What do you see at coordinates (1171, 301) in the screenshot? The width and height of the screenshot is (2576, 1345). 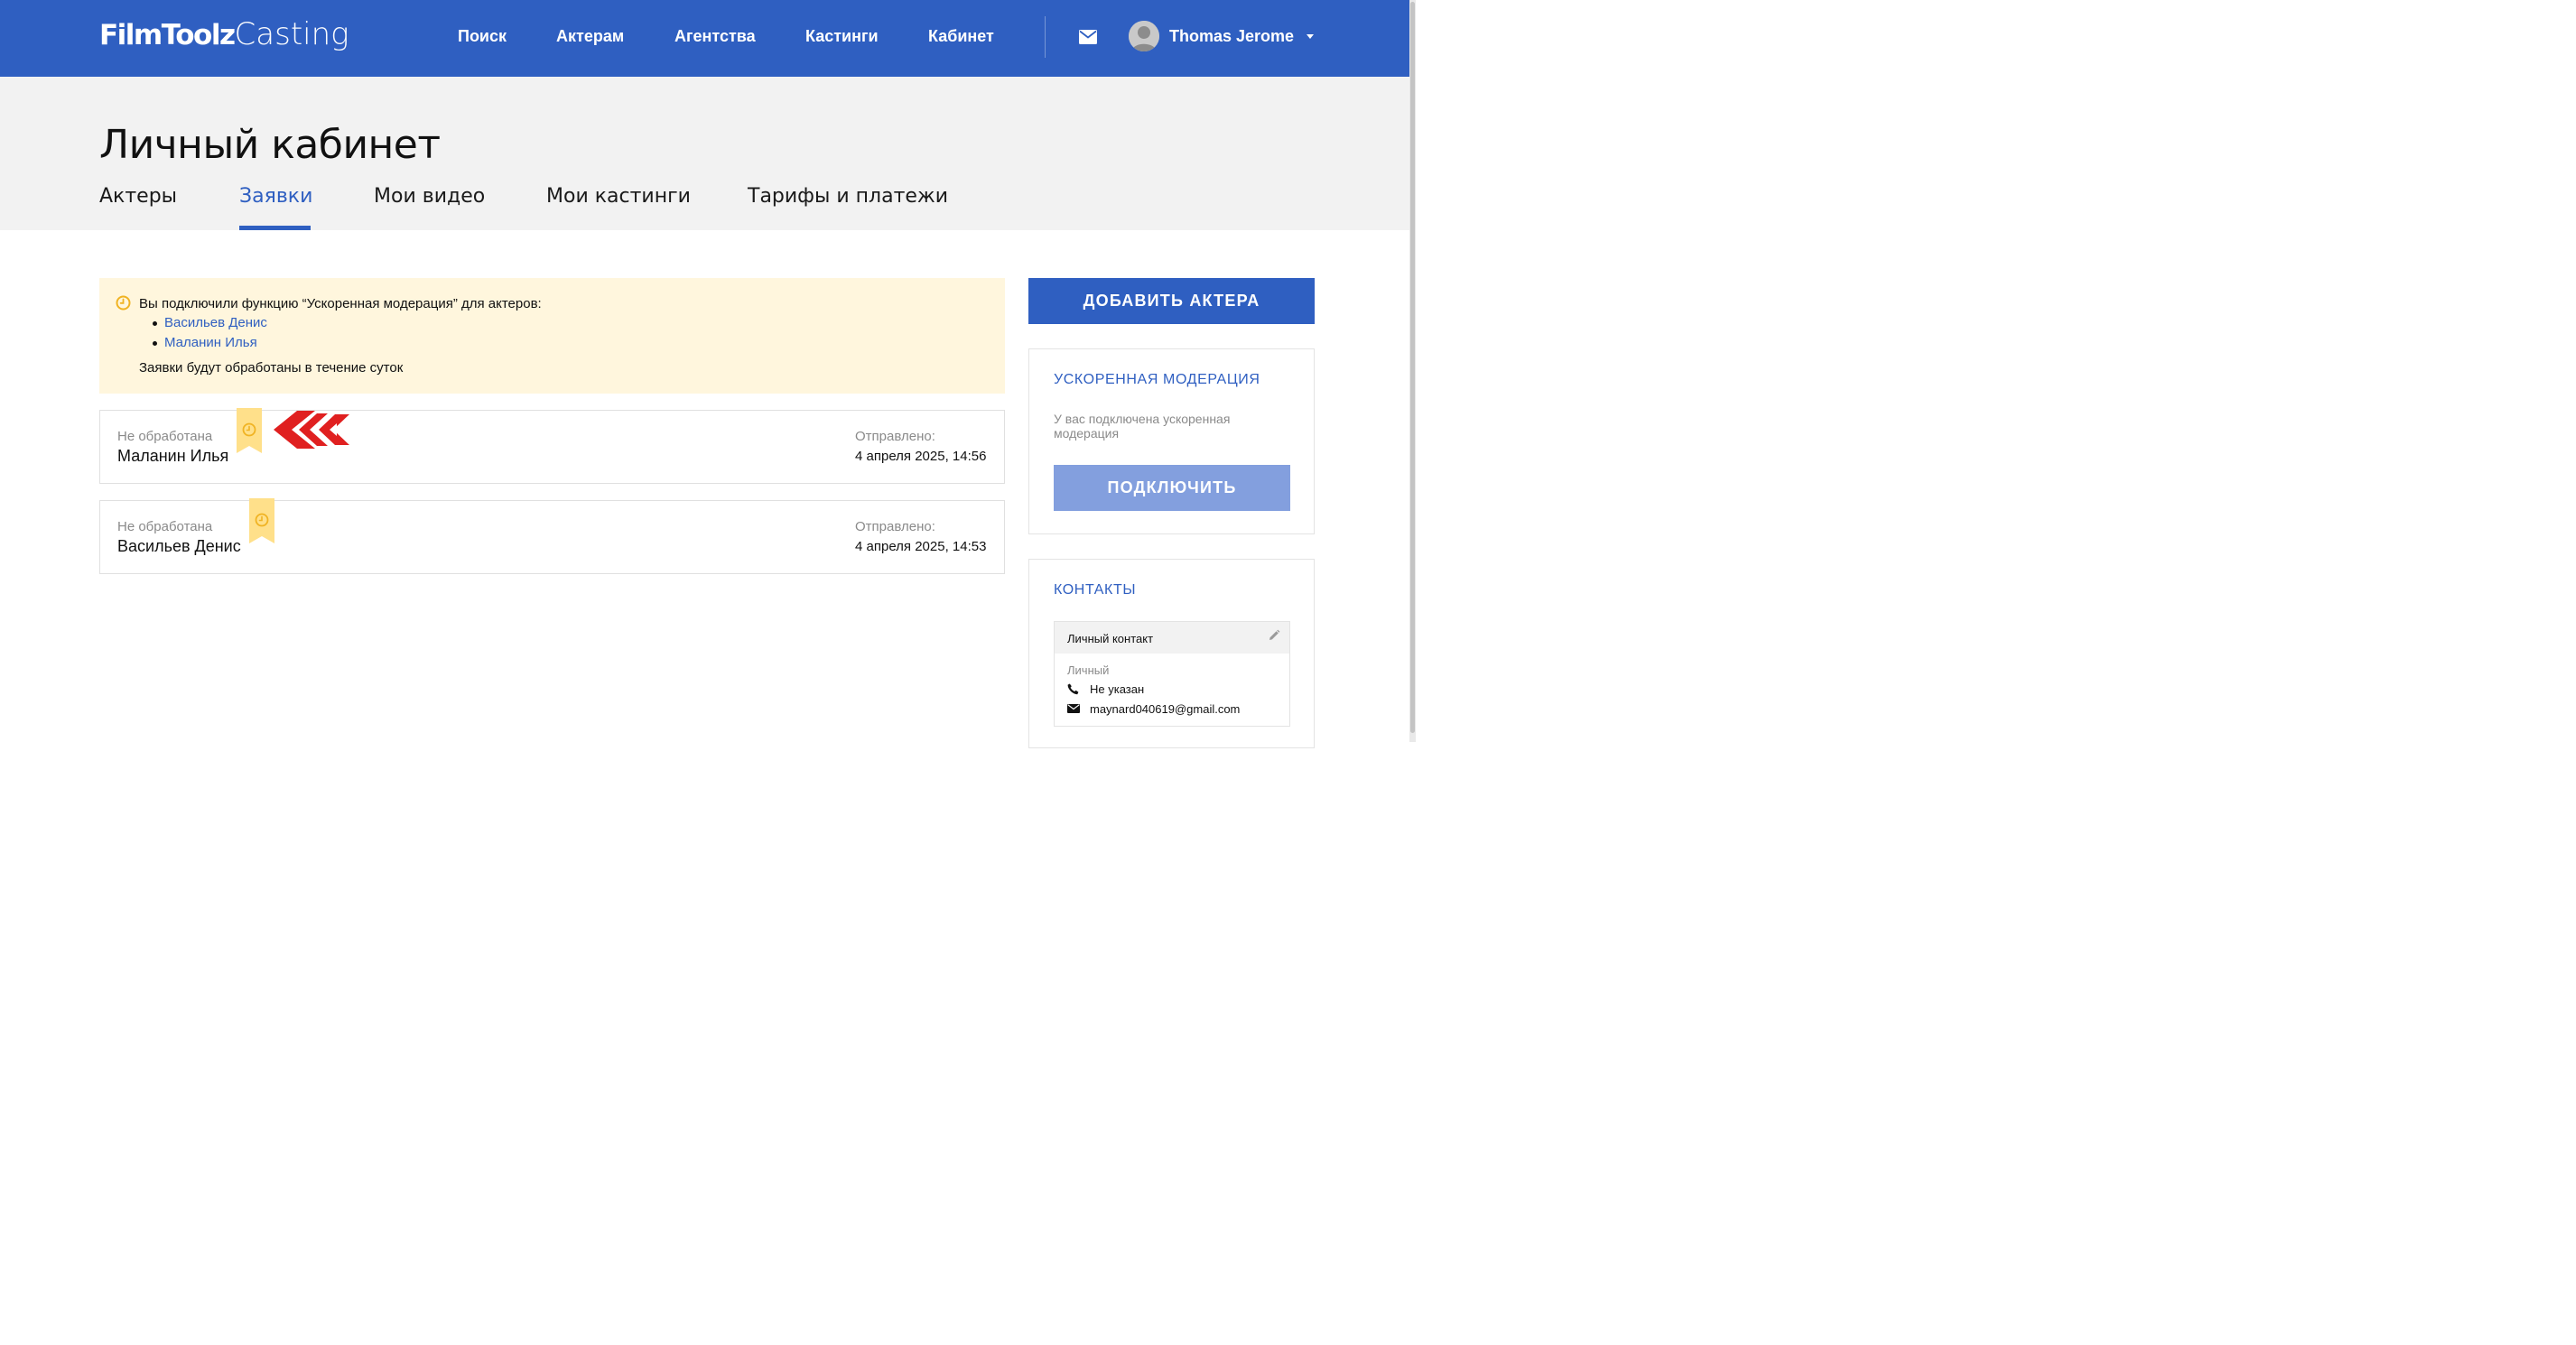 I see `add-actor-button: ДОБАВИТЬ АКТЕРА` at bounding box center [1171, 301].